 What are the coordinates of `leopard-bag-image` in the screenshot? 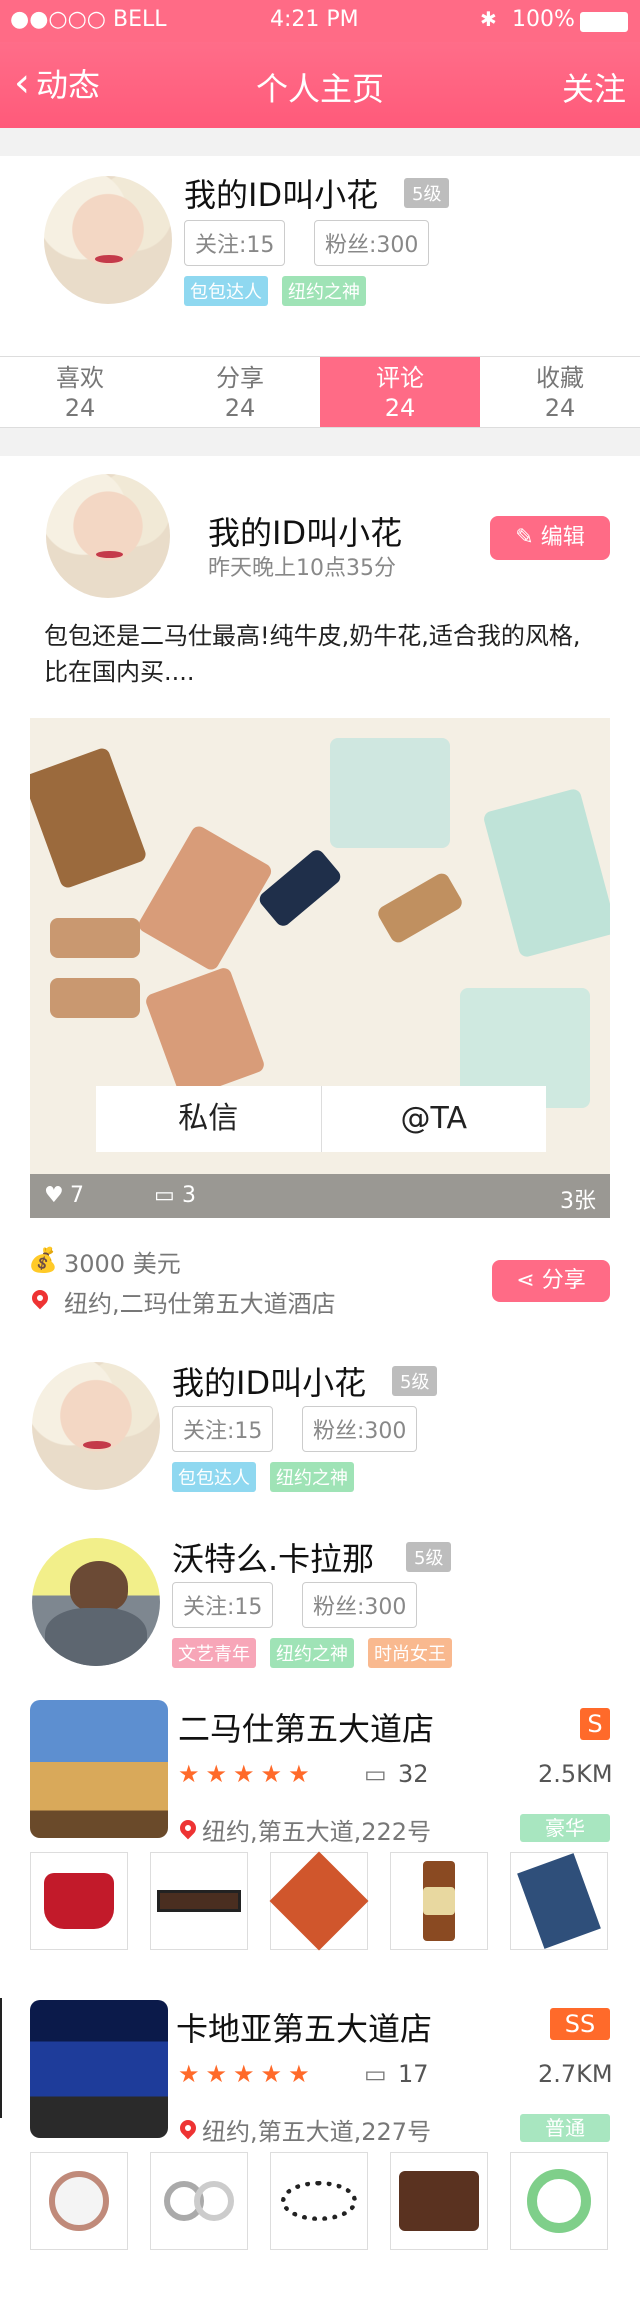 It's located at (89, 818).